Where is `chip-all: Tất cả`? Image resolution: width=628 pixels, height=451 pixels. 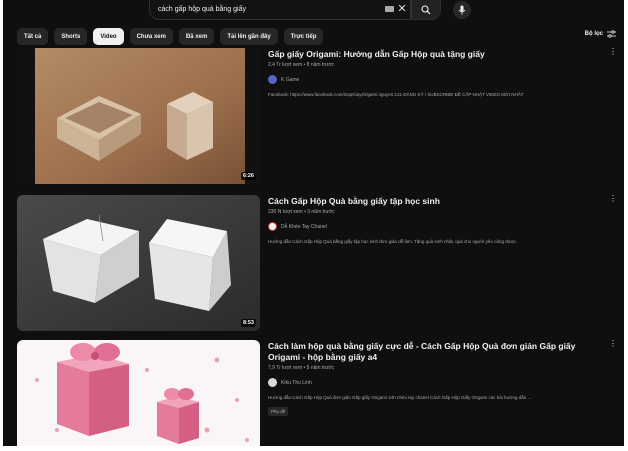
chip-all: Tất cả is located at coordinates (33, 36).